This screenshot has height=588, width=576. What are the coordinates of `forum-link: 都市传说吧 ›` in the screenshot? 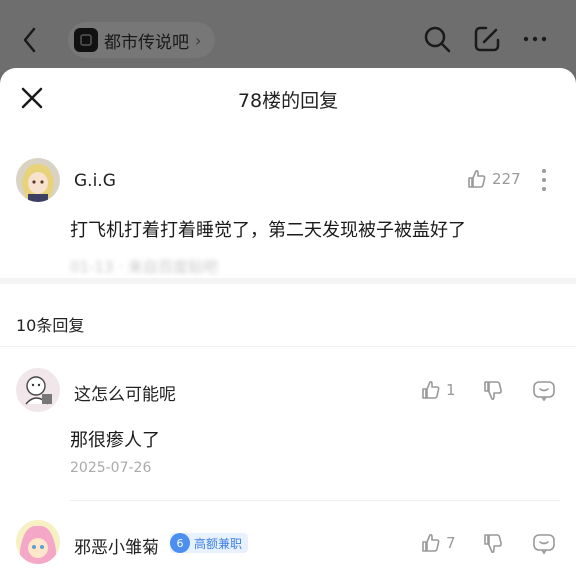 It's located at (142, 40).